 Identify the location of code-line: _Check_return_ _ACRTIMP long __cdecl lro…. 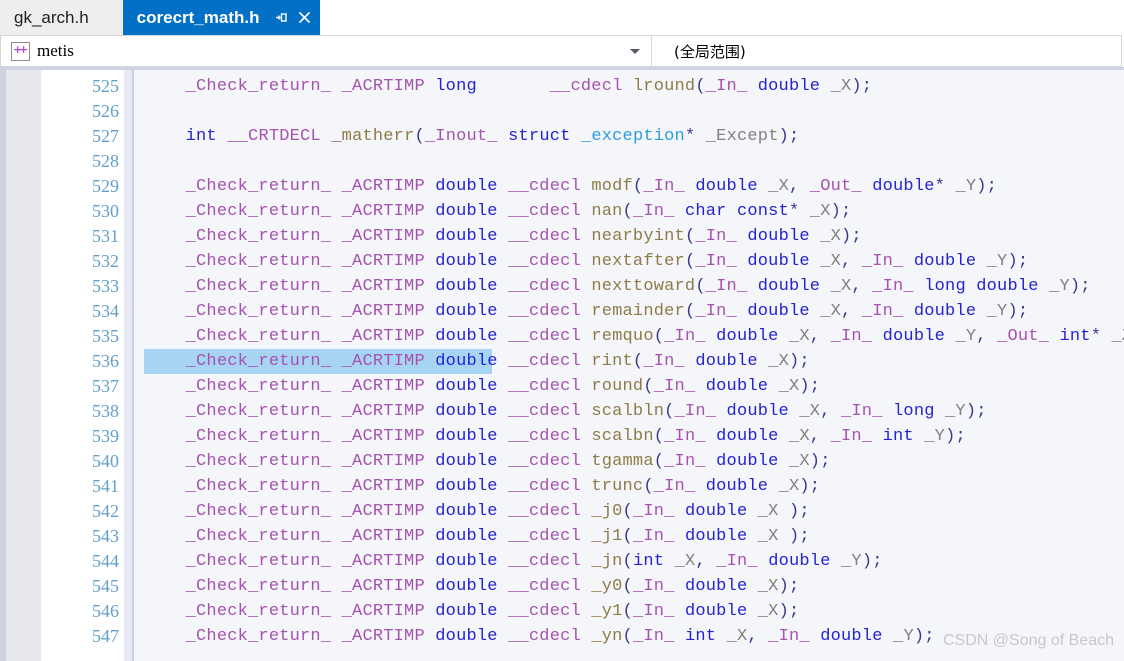
(629, 86).